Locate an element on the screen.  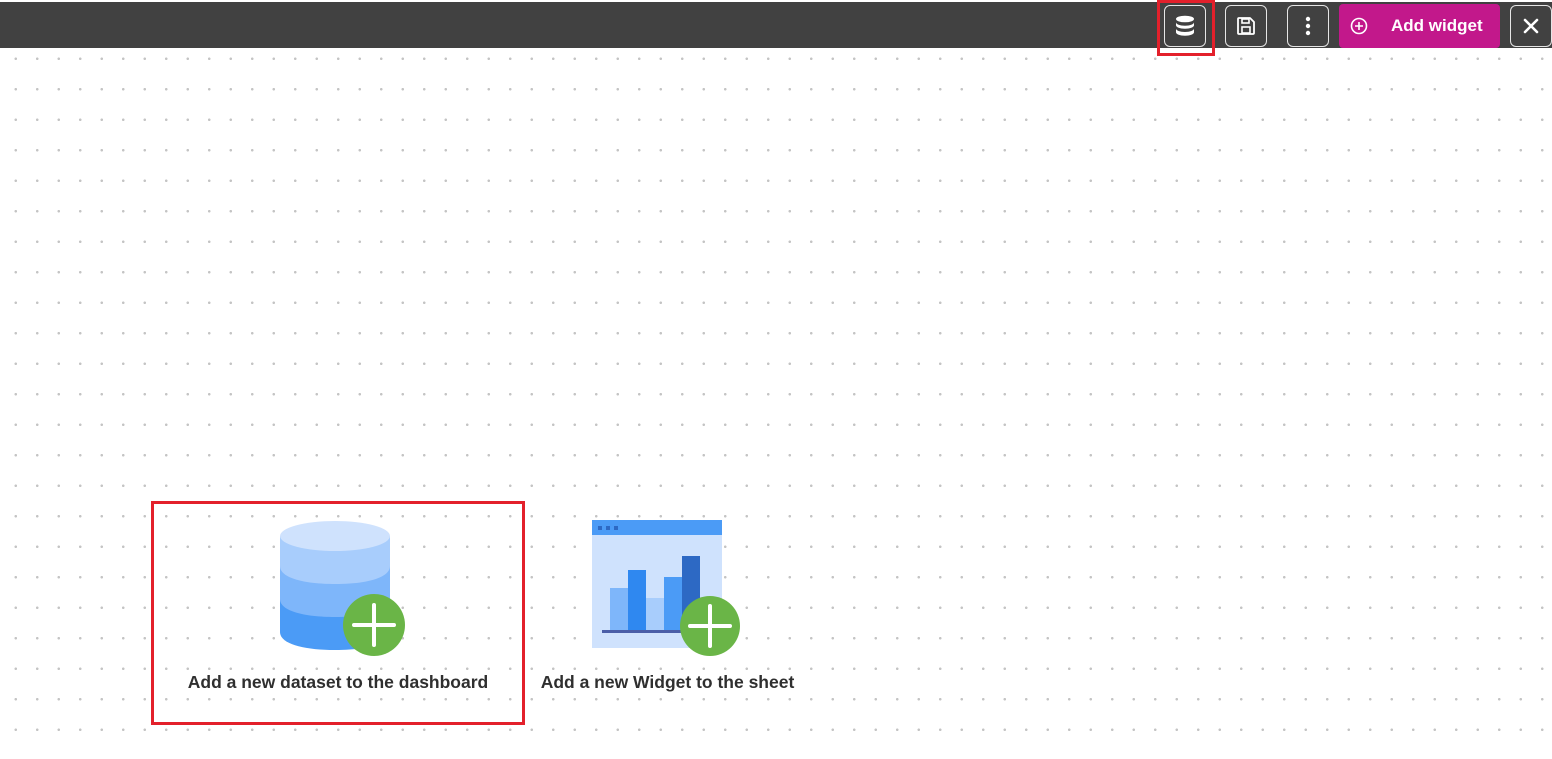
more-options-button is located at coordinates (1308, 26).